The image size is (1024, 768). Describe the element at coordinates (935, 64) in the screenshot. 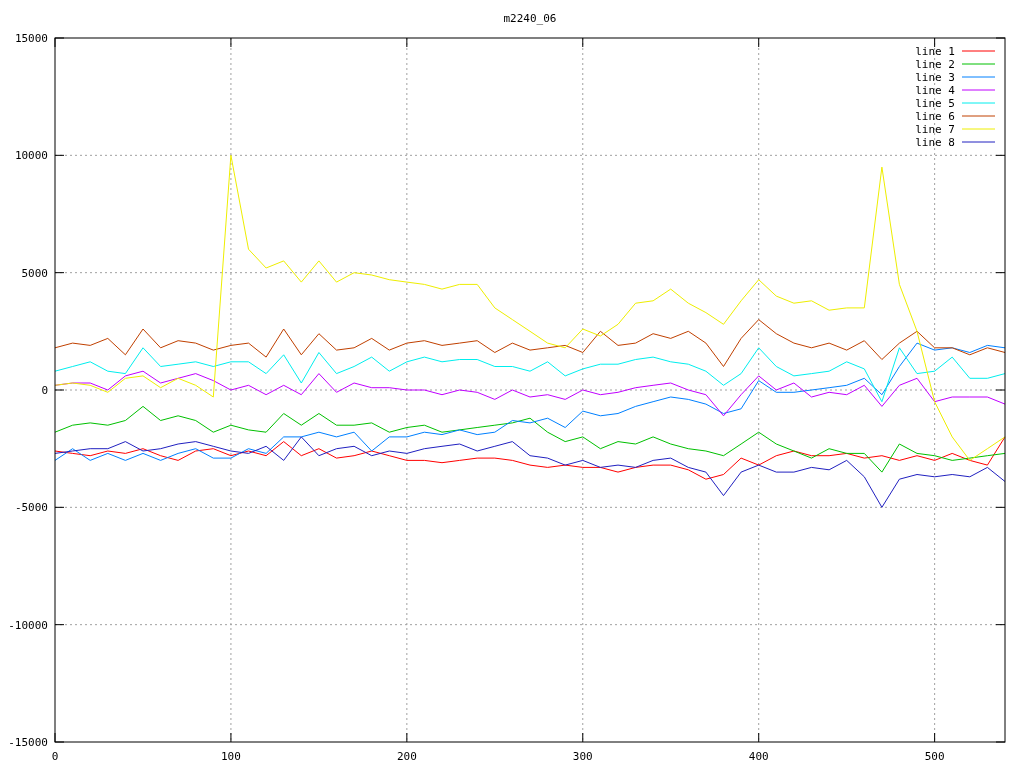

I see `legend-label: line 2` at that location.